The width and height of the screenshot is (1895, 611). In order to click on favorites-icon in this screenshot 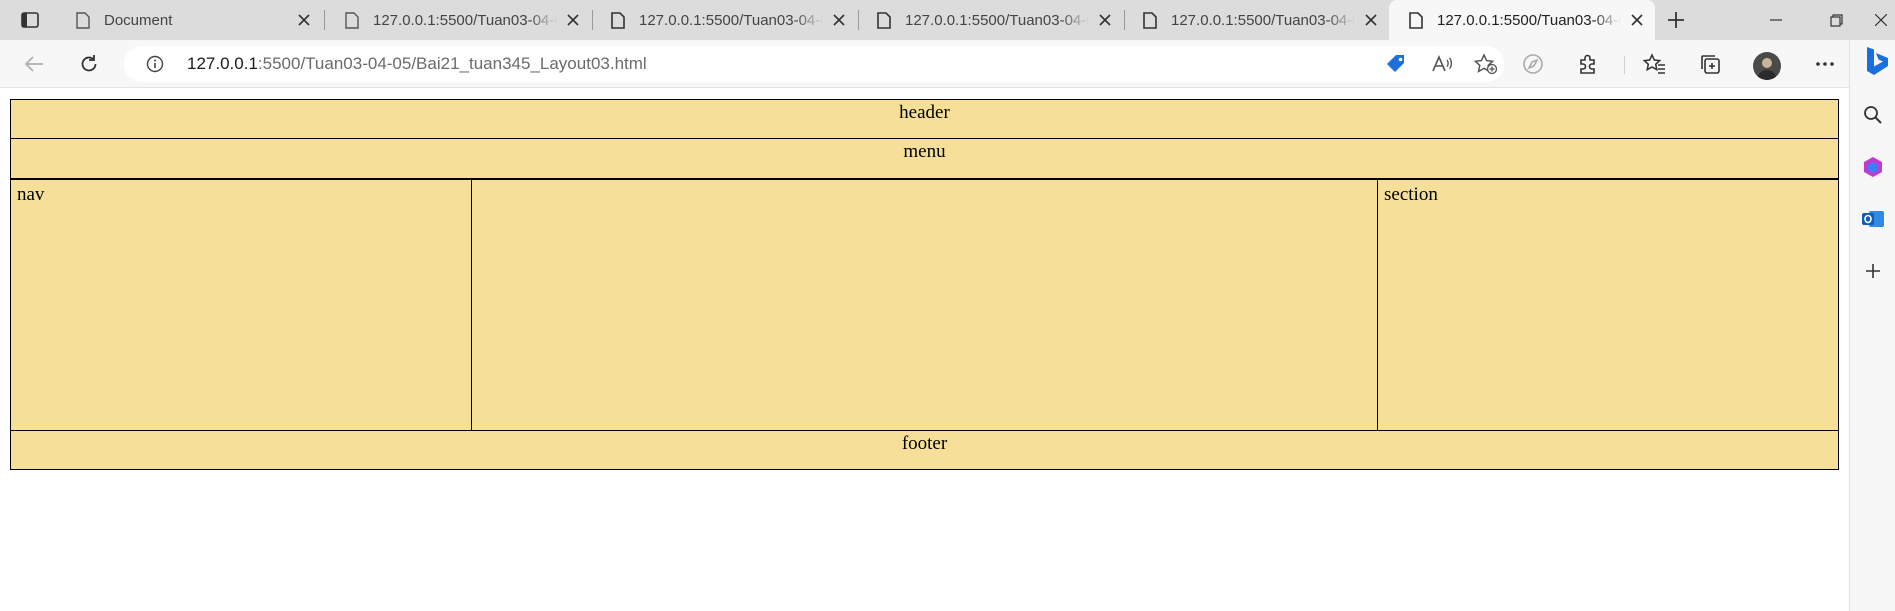, I will do `click(1655, 64)`.